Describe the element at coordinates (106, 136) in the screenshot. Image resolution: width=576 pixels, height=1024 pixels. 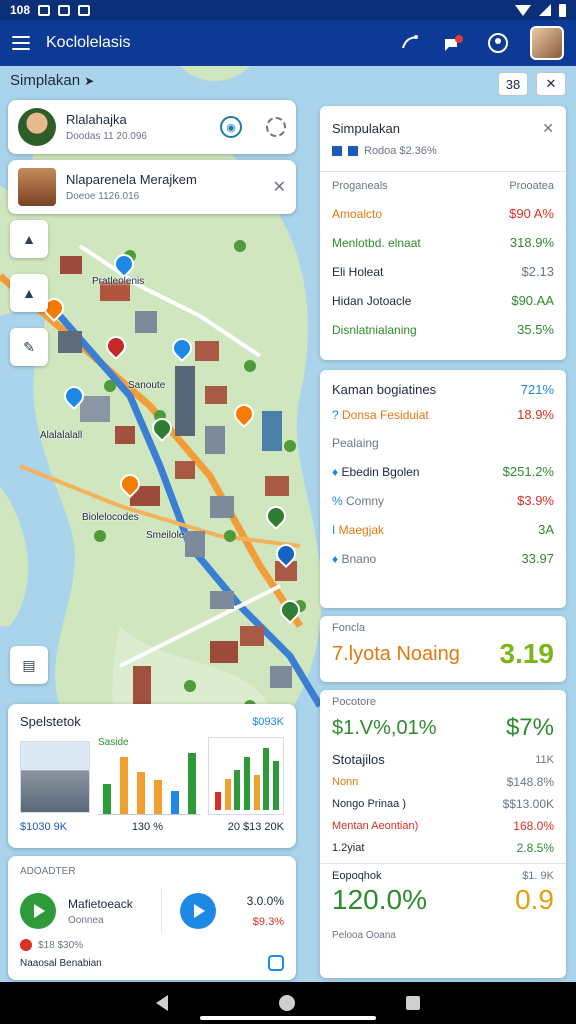
I see `location-subtitle: Doodas 11 20.096` at that location.